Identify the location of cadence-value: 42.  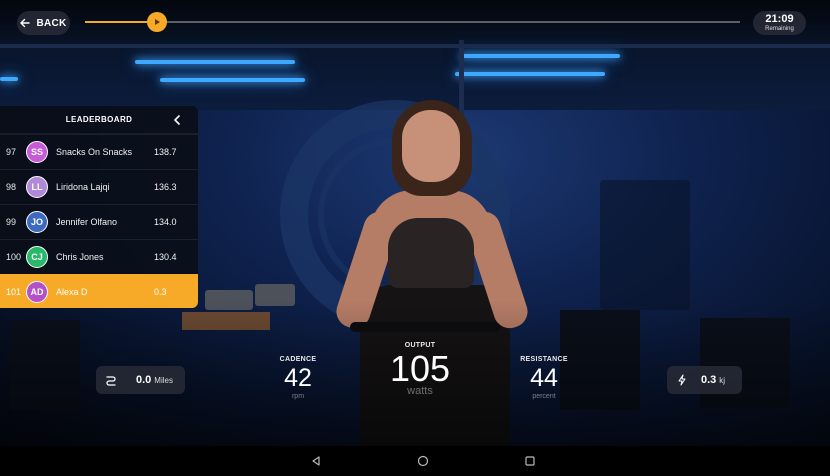
(298, 378).